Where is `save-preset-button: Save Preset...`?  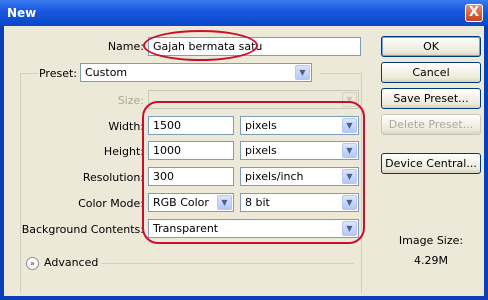 save-preset-button: Save Preset... is located at coordinates (431, 98).